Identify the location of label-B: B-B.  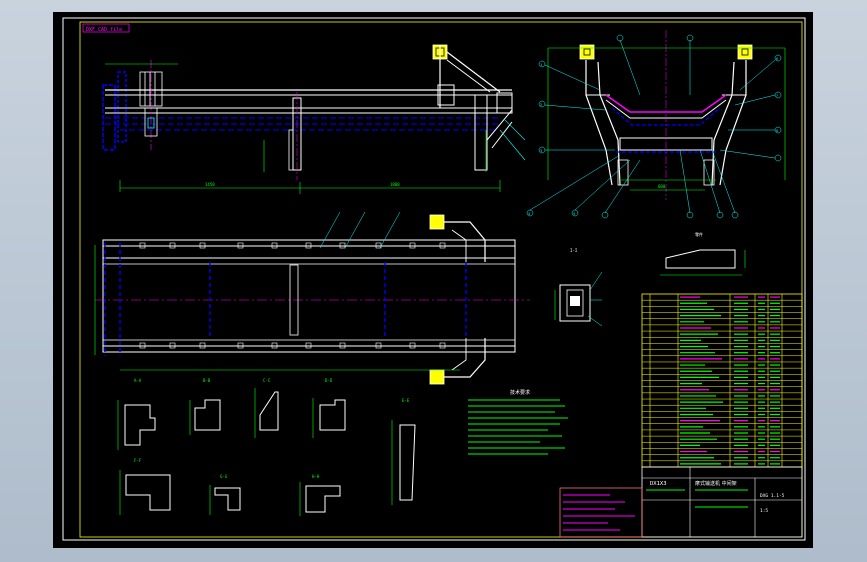
(207, 380).